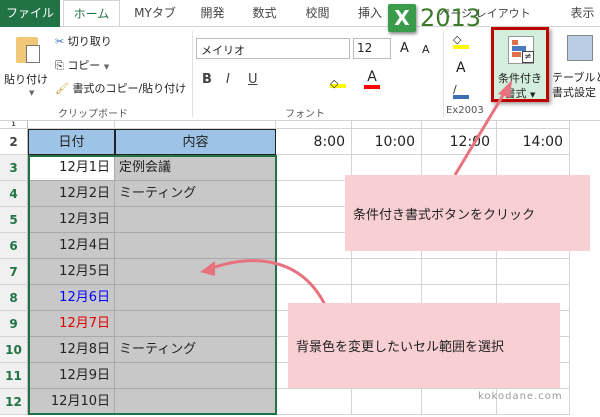 The image size is (600, 417). I want to click on watermark: kokodane.com, so click(520, 396).